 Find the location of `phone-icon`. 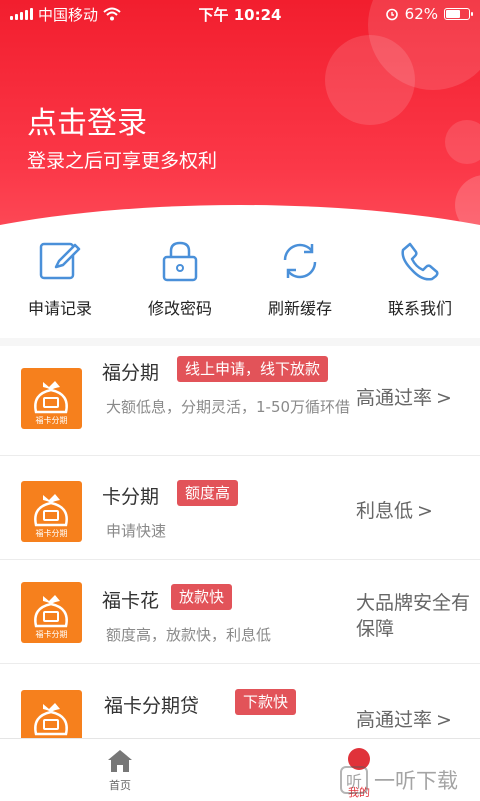

phone-icon is located at coordinates (420, 261).